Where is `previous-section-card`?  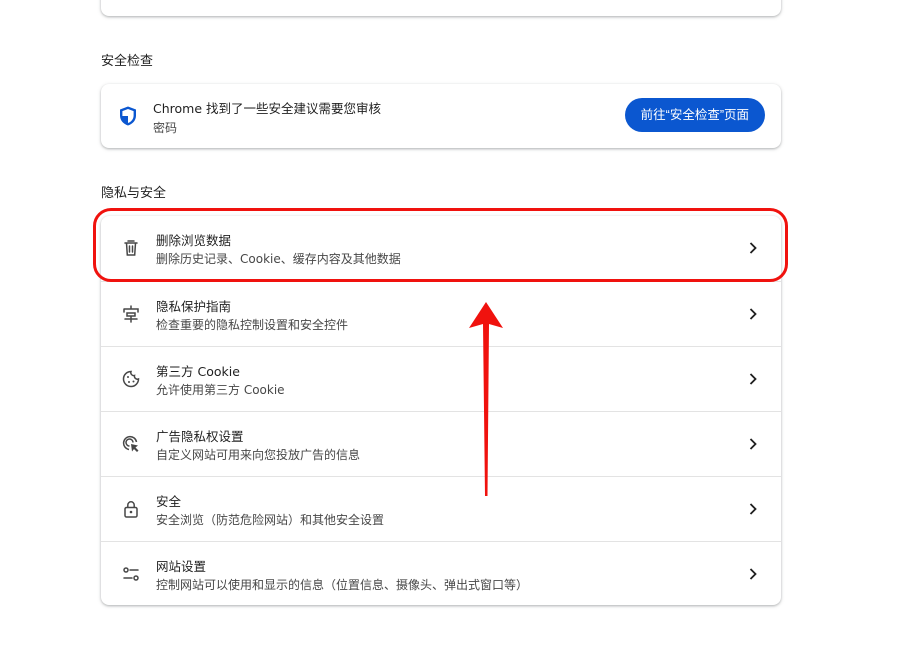 previous-section-card is located at coordinates (441, 8).